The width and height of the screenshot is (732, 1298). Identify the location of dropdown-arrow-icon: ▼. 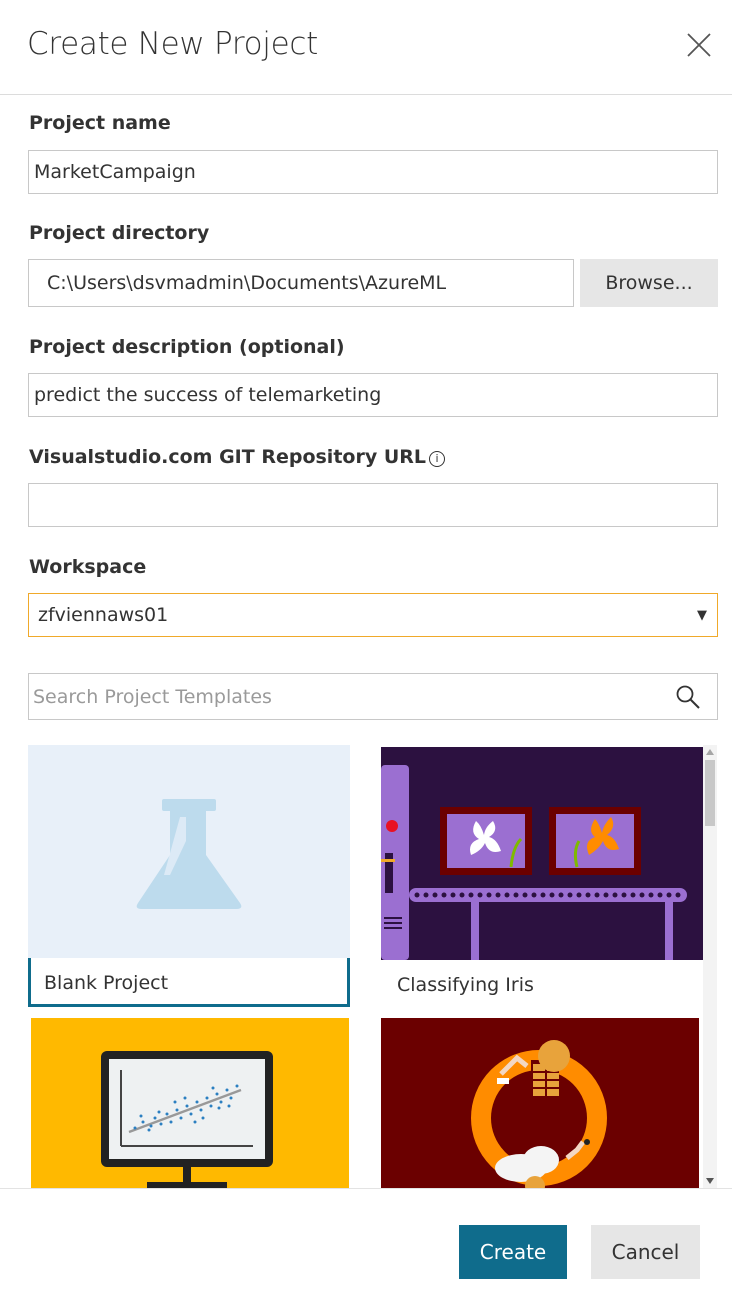
(702, 615).